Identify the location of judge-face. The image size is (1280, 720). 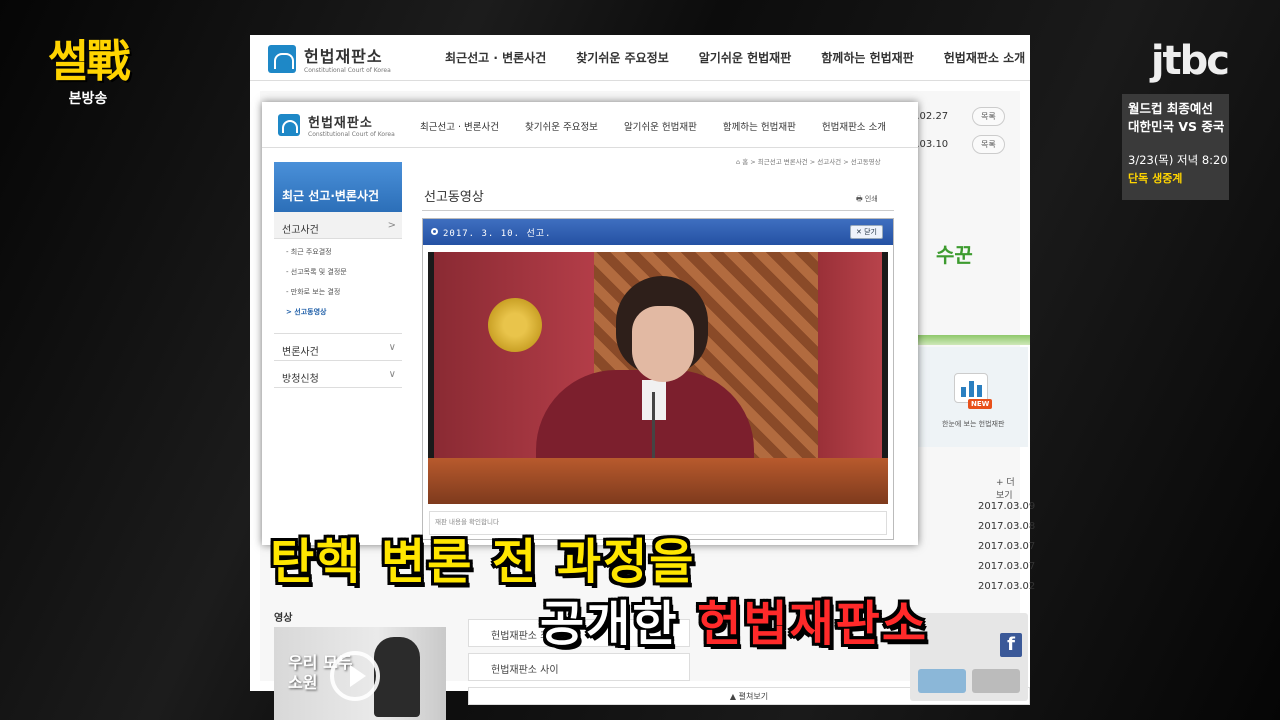
(663, 344).